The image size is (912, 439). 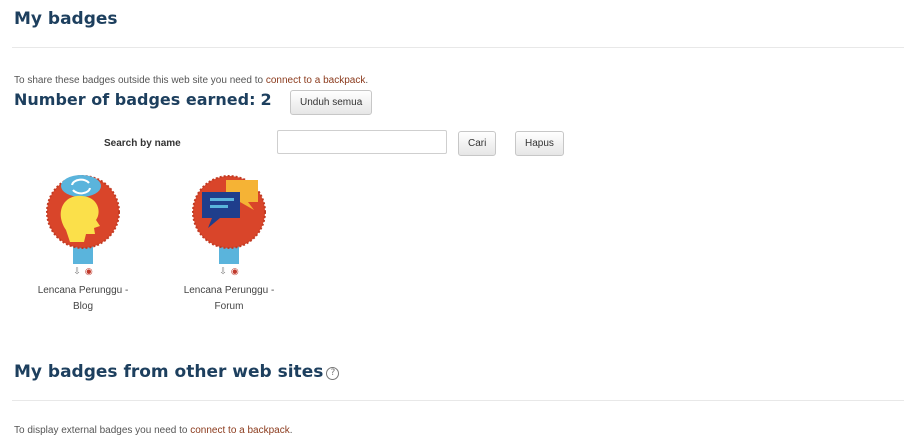 What do you see at coordinates (266, 99) in the screenshot?
I see `badge-count-value: 2` at bounding box center [266, 99].